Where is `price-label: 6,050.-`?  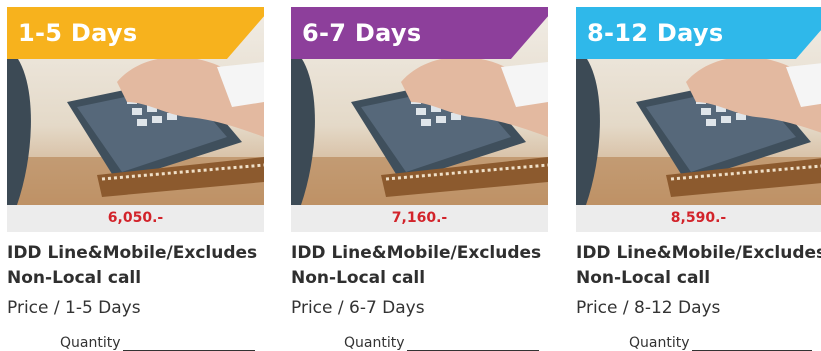
price-label: 6,050.- is located at coordinates (135, 218).